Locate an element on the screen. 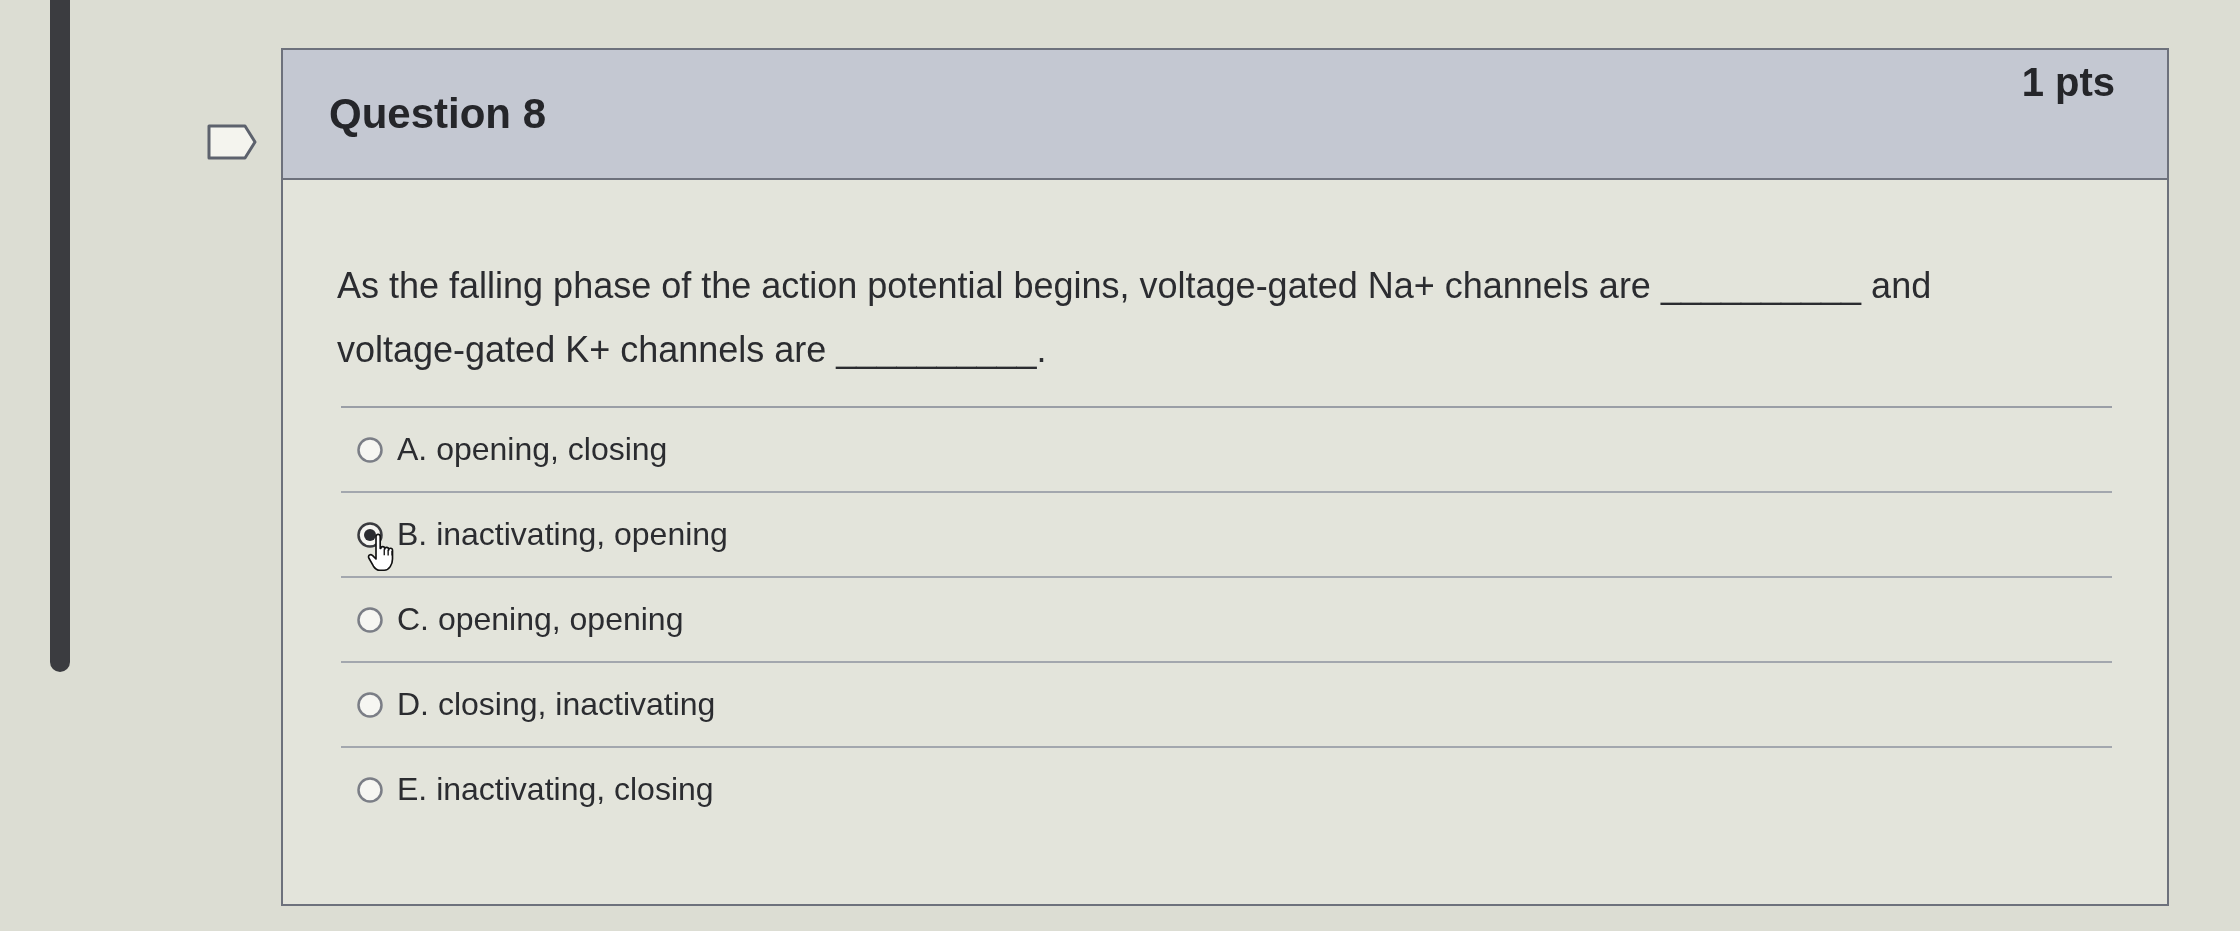 The height and width of the screenshot is (931, 2240). scroll-bar is located at coordinates (60, 336).